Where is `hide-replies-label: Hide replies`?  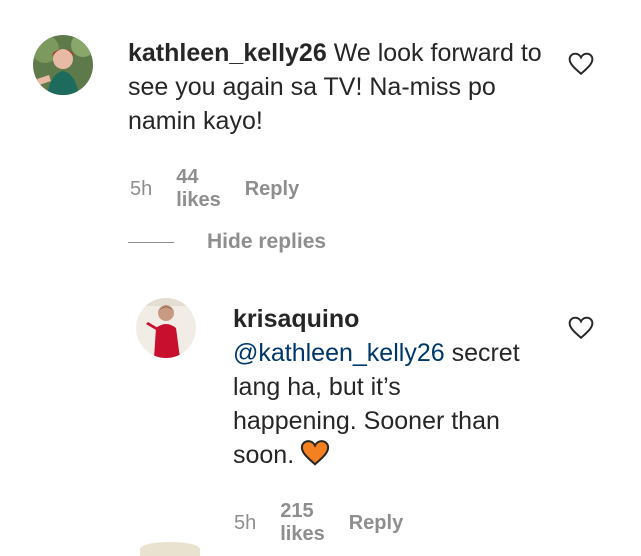 hide-replies-label: Hide replies is located at coordinates (267, 241).